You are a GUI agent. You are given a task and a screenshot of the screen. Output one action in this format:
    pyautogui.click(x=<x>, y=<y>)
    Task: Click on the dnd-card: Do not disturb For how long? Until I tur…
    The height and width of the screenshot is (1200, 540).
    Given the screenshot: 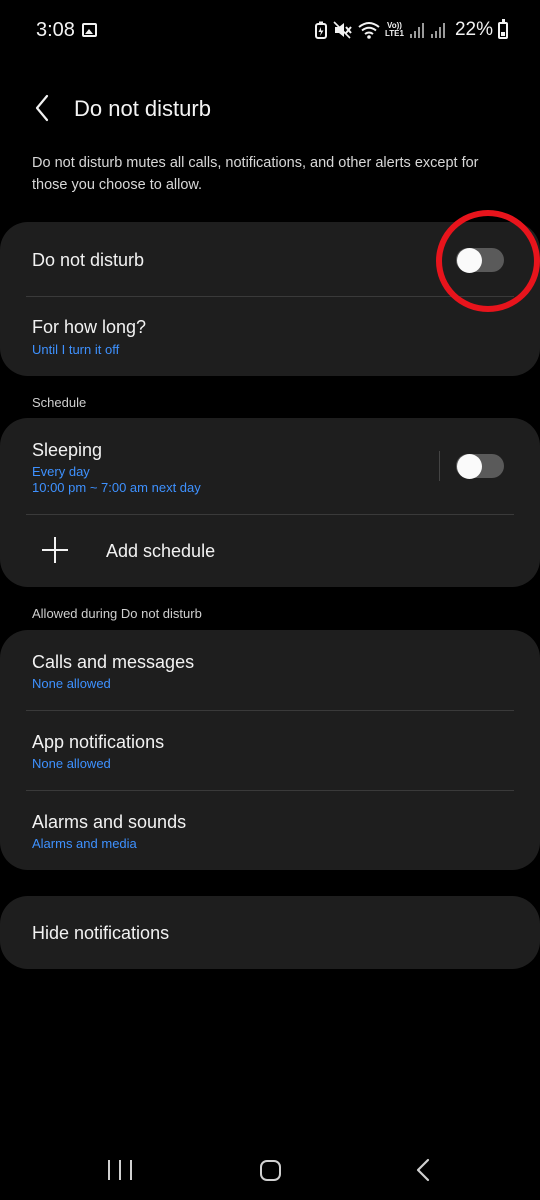 What is the action you would take?
    pyautogui.click(x=270, y=299)
    